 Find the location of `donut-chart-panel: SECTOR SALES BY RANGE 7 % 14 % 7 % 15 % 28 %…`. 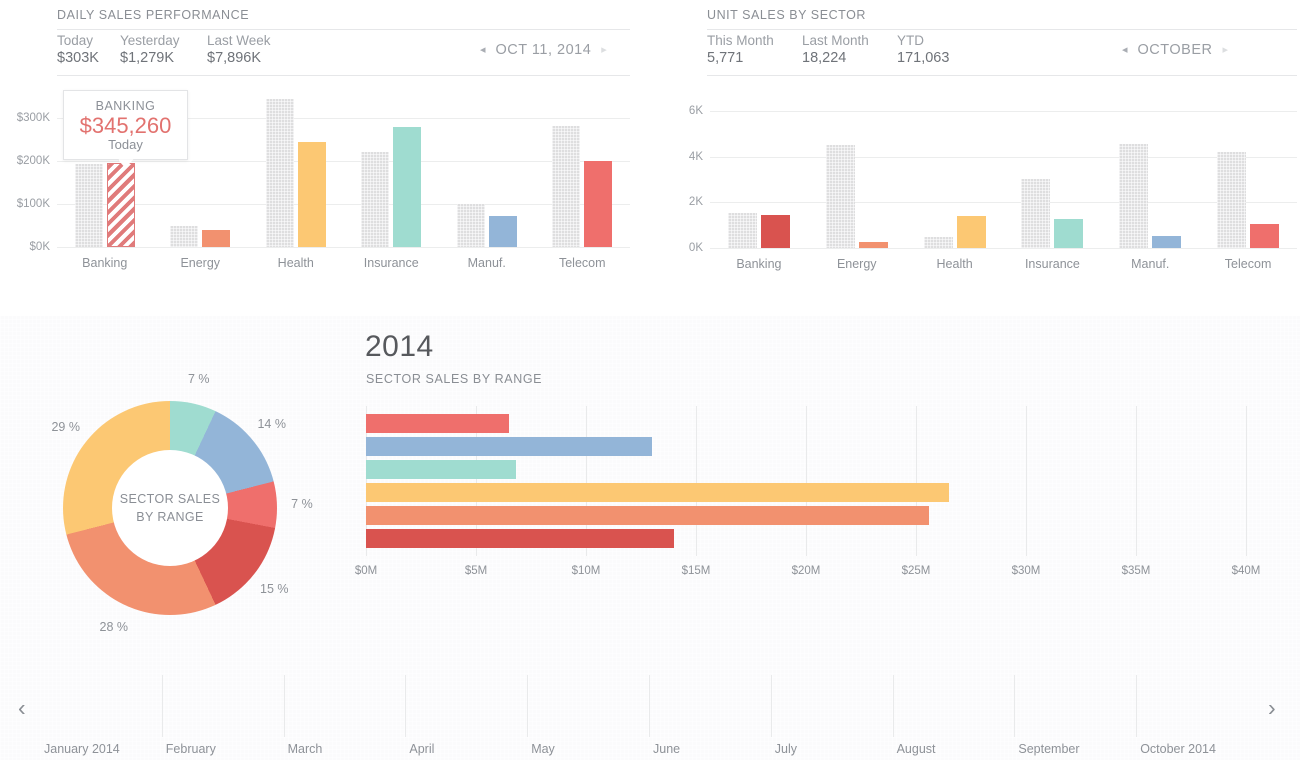

donut-chart-panel: SECTOR SALES BY RANGE 7 % 14 % 7 % 15 % 28 %… is located at coordinates (170, 483).